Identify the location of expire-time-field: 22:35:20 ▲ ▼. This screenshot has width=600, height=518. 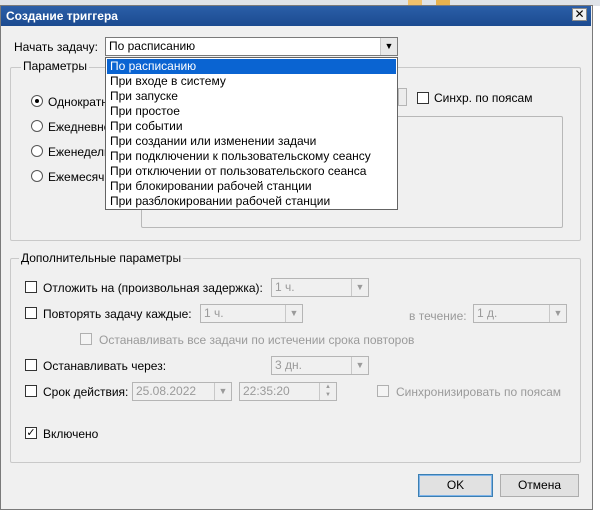
(288, 391).